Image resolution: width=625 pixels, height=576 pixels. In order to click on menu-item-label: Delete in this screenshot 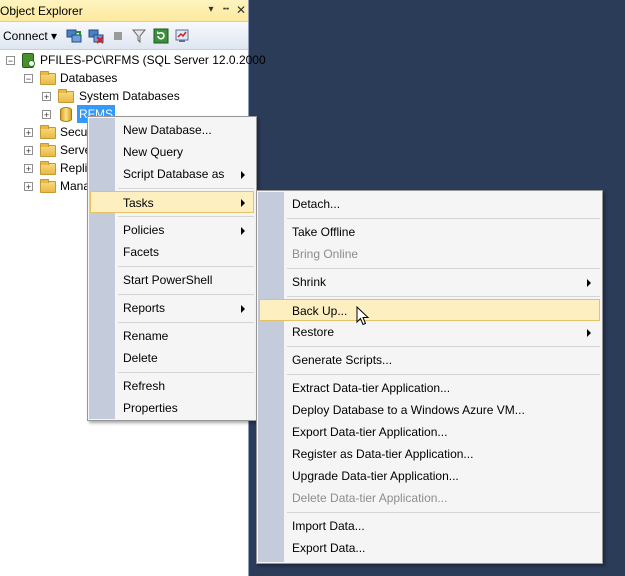, I will do `click(140, 358)`.